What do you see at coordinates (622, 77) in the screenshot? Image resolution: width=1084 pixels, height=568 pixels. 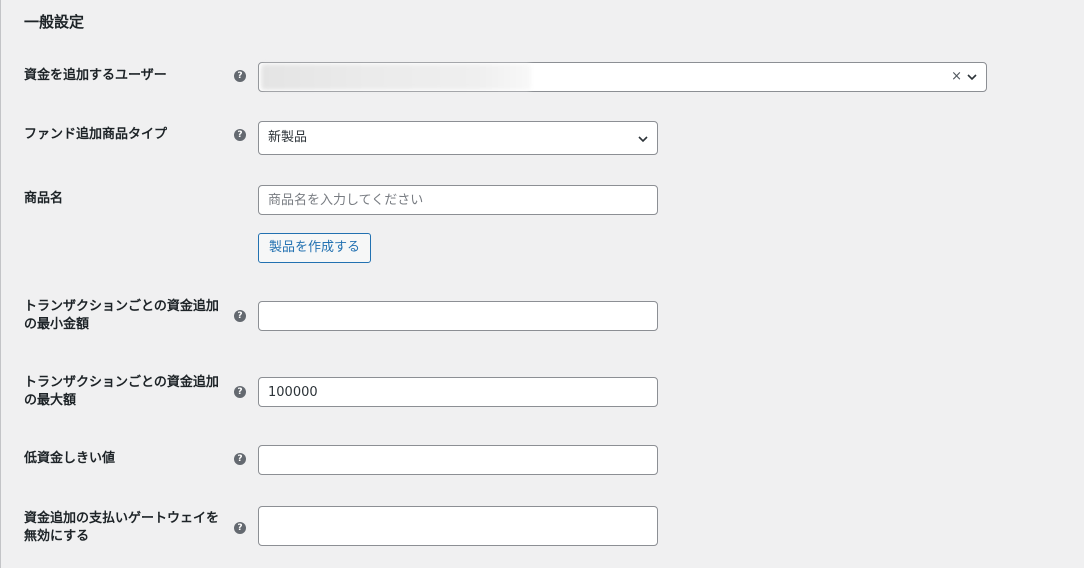 I see `user-select: ×` at bounding box center [622, 77].